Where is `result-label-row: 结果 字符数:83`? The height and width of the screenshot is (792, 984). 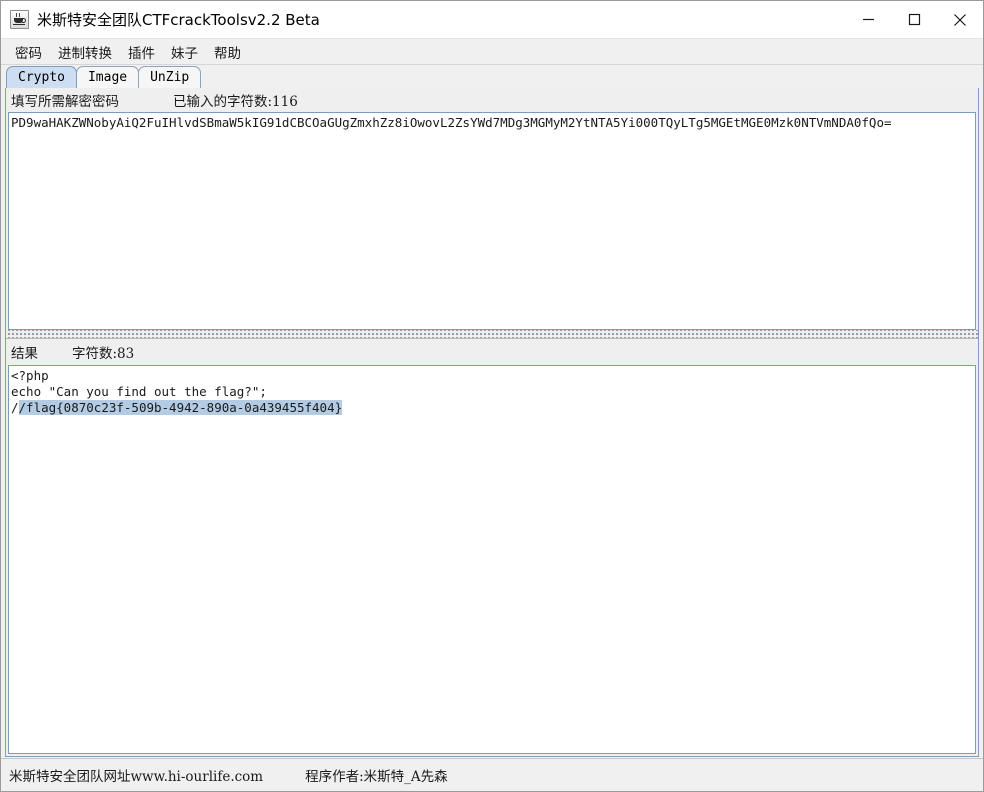
result-label-row: 结果 字符数:83 is located at coordinates (492, 351).